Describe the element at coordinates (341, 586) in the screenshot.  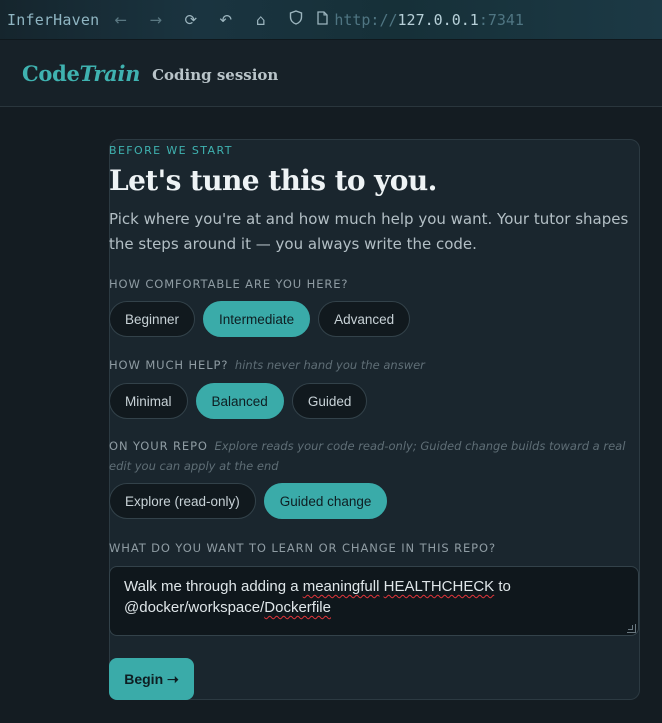
I see `spellcheck-word: meaningfull` at that location.